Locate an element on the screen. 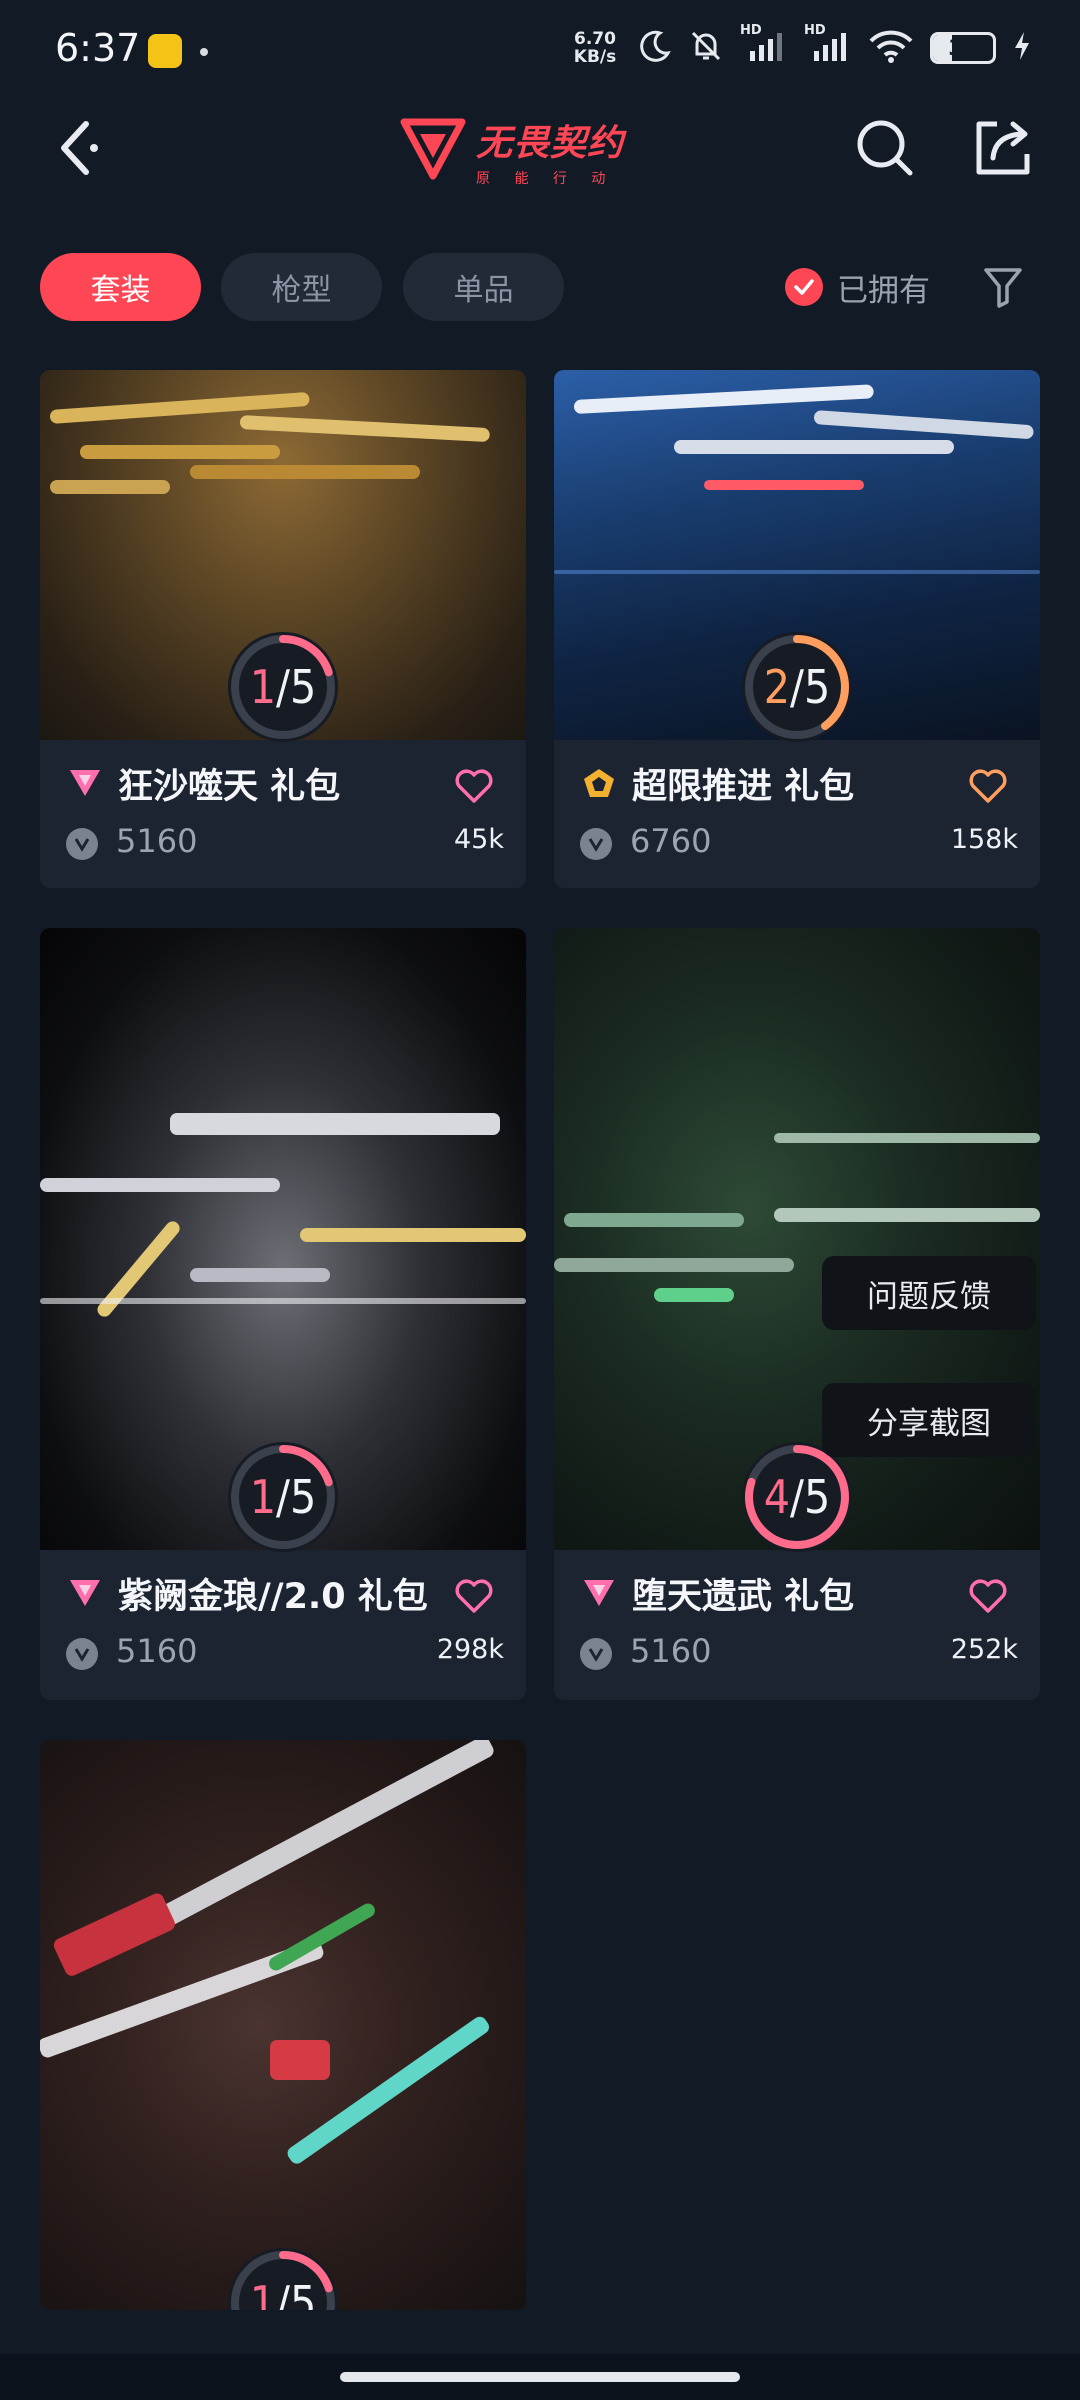  bundle-name: 超限推进 礼包 is located at coordinates (743, 787).